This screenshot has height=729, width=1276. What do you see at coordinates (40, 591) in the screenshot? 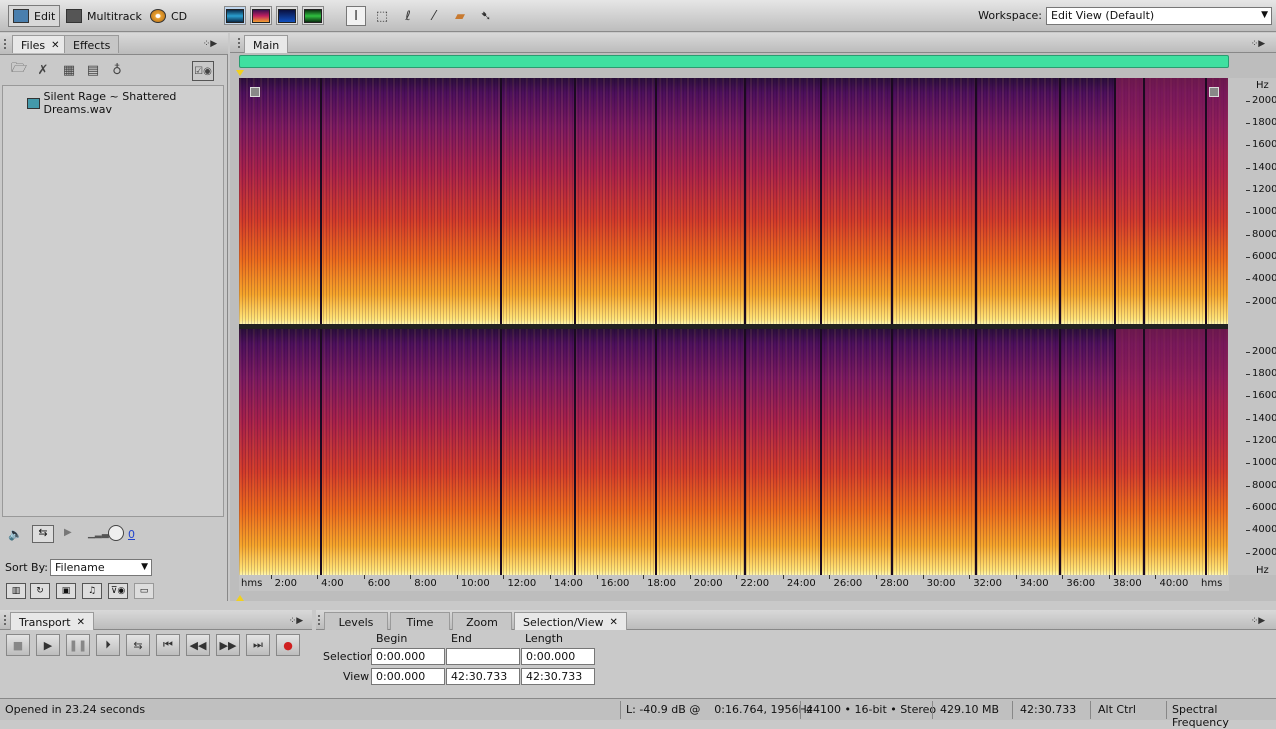
I see `show-loops-button: ↻` at bounding box center [40, 591].